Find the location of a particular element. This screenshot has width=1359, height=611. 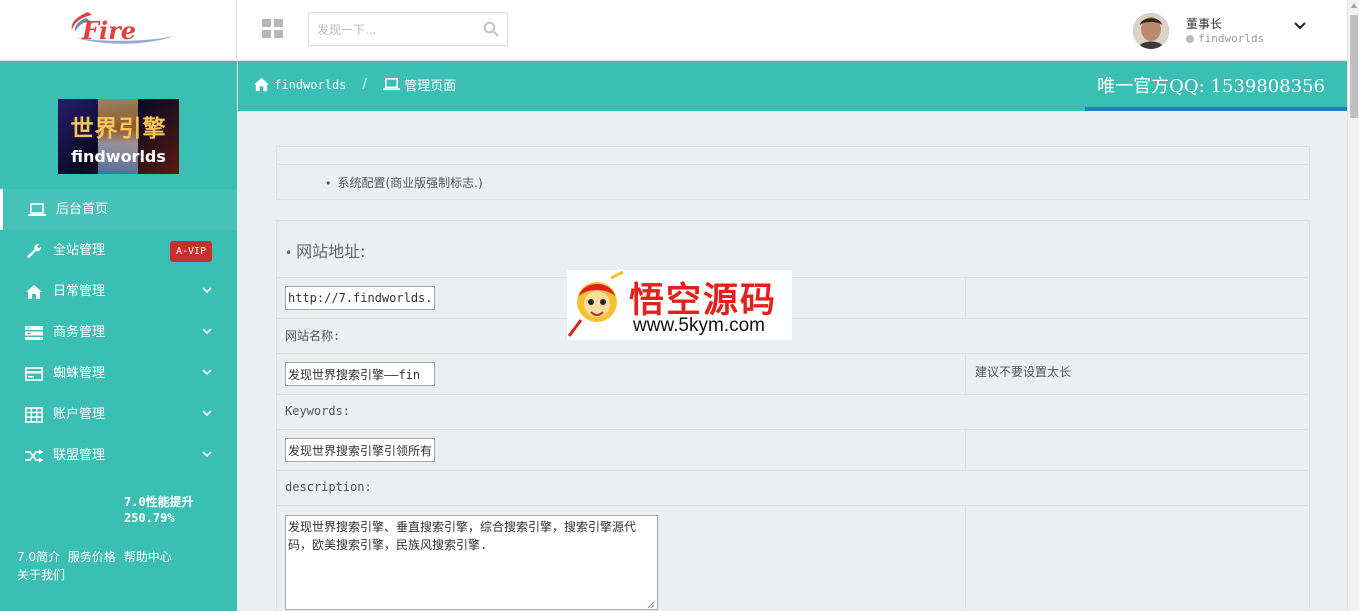

table-icon is located at coordinates (34, 415).